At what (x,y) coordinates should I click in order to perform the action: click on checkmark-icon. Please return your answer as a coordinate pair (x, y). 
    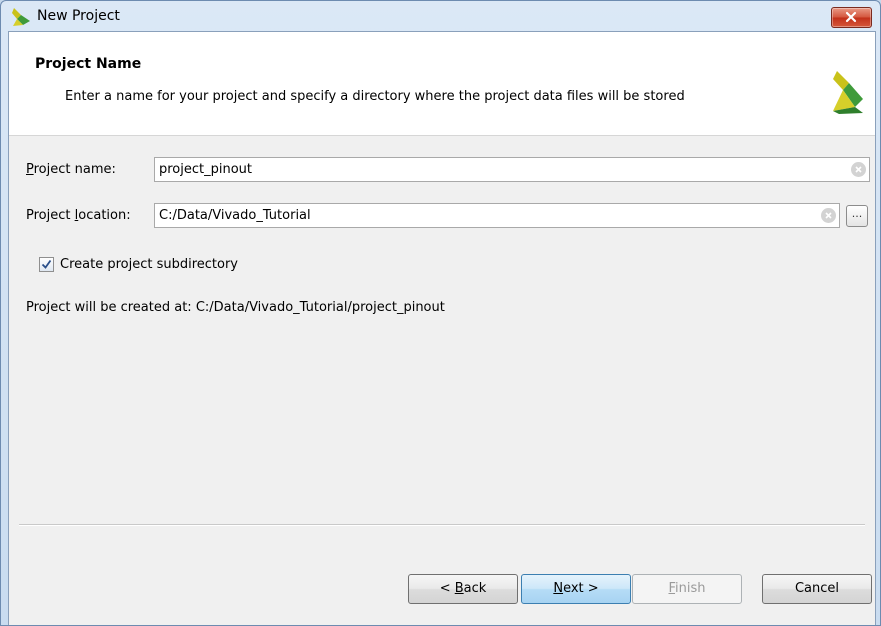
    Looking at the image, I should click on (46, 264).